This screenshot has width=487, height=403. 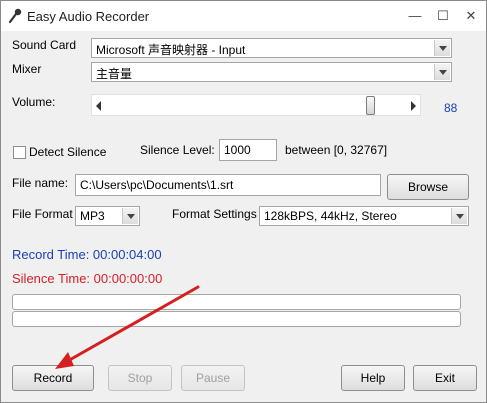 What do you see at coordinates (171, 50) in the screenshot?
I see `sound-card-value: Microsoft 声音映射器 - Input` at bounding box center [171, 50].